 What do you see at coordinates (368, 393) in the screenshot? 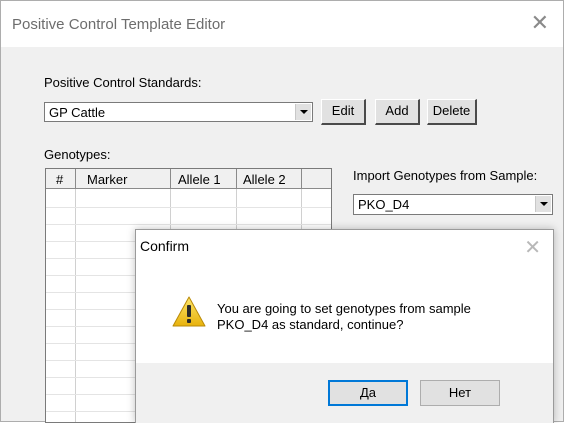
I see `yes-button: Да` at bounding box center [368, 393].